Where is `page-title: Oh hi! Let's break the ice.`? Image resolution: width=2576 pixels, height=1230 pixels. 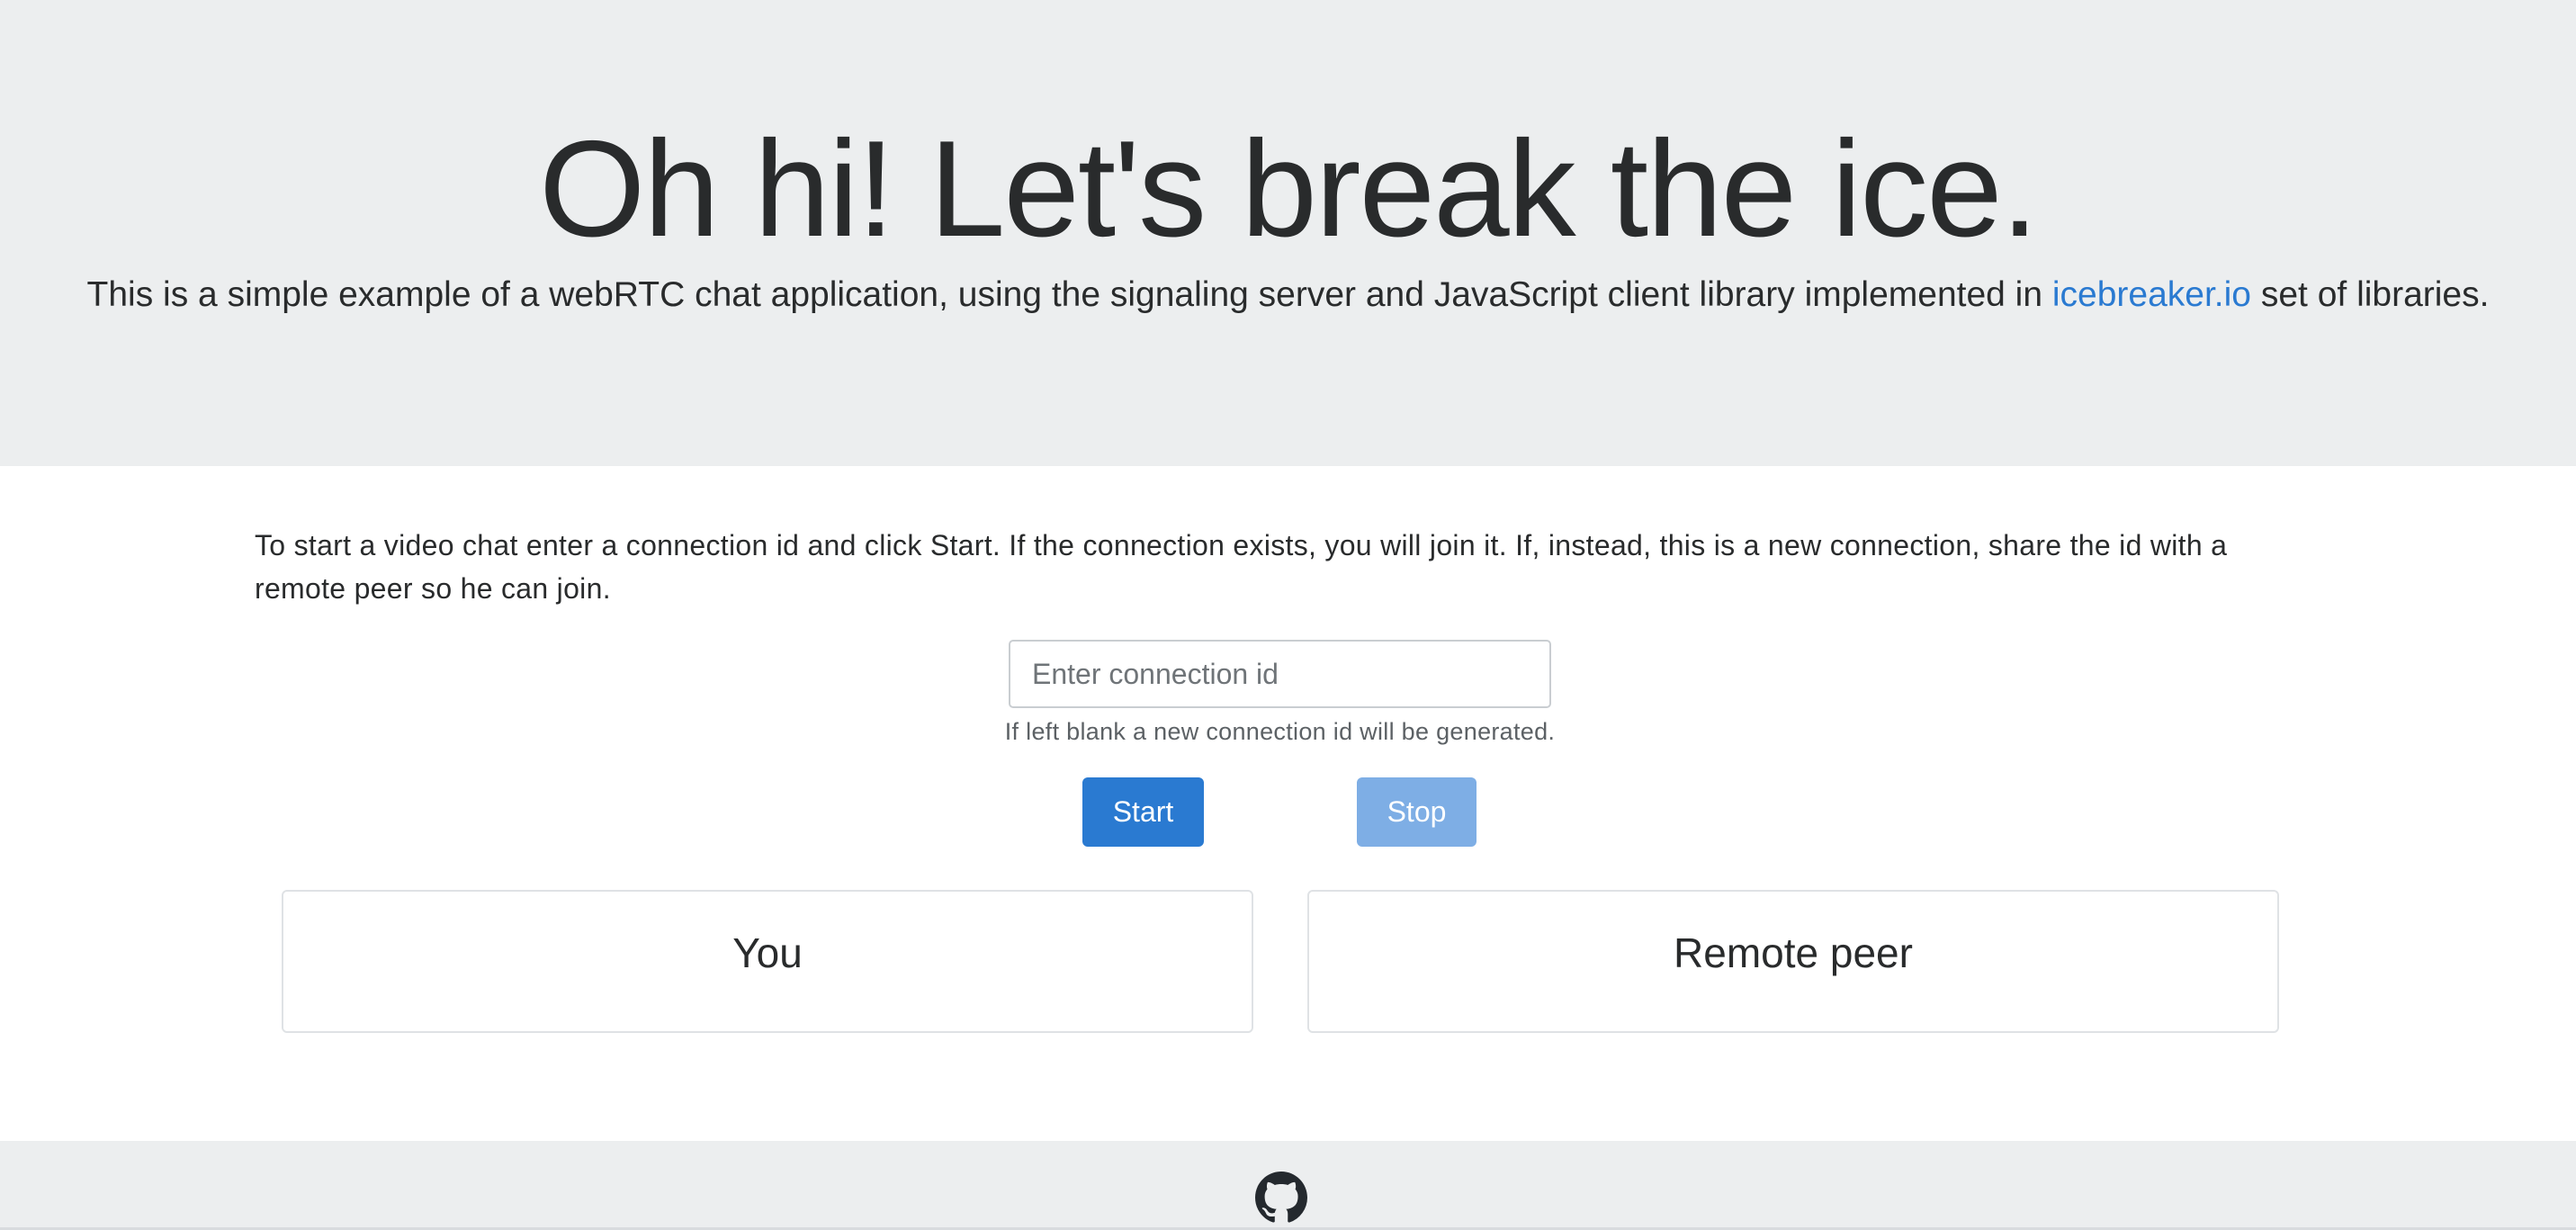 page-title: Oh hi! Let's break the ice. is located at coordinates (1289, 188).